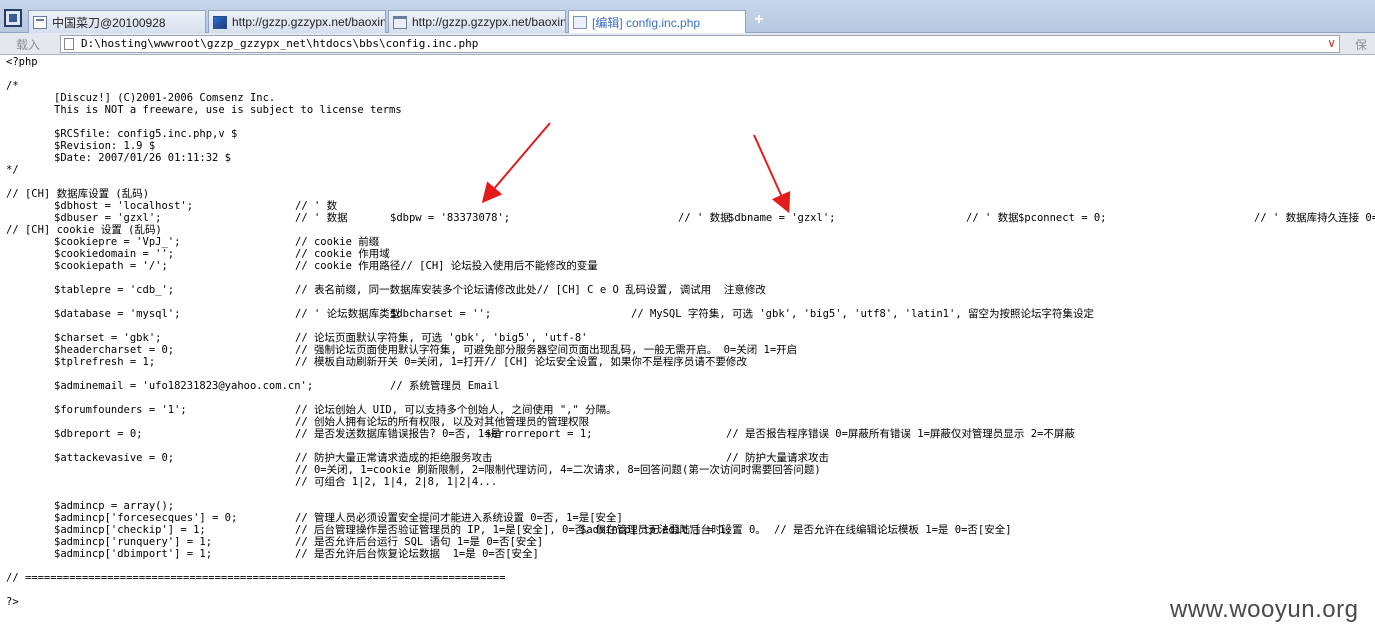 Image resolution: width=1375 pixels, height=637 pixels. I want to click on watermark: www.wooyun.org, so click(1264, 609).